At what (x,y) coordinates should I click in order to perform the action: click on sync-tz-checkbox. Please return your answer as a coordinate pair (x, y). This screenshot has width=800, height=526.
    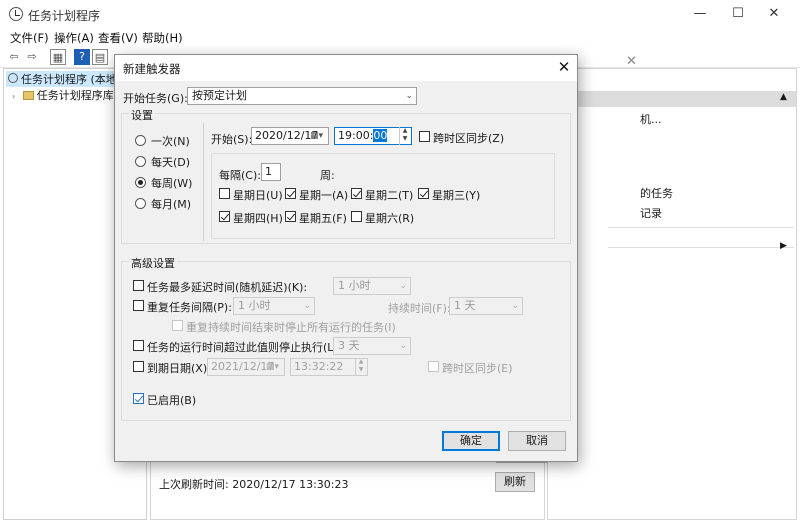
    Looking at the image, I should click on (424, 136).